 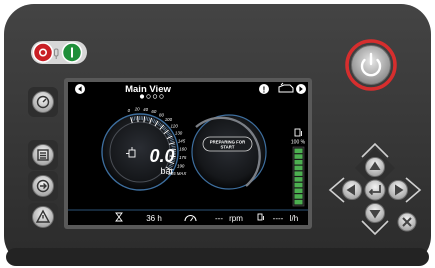 I want to click on fuel-level-label: 100 %, so click(x=298, y=143).